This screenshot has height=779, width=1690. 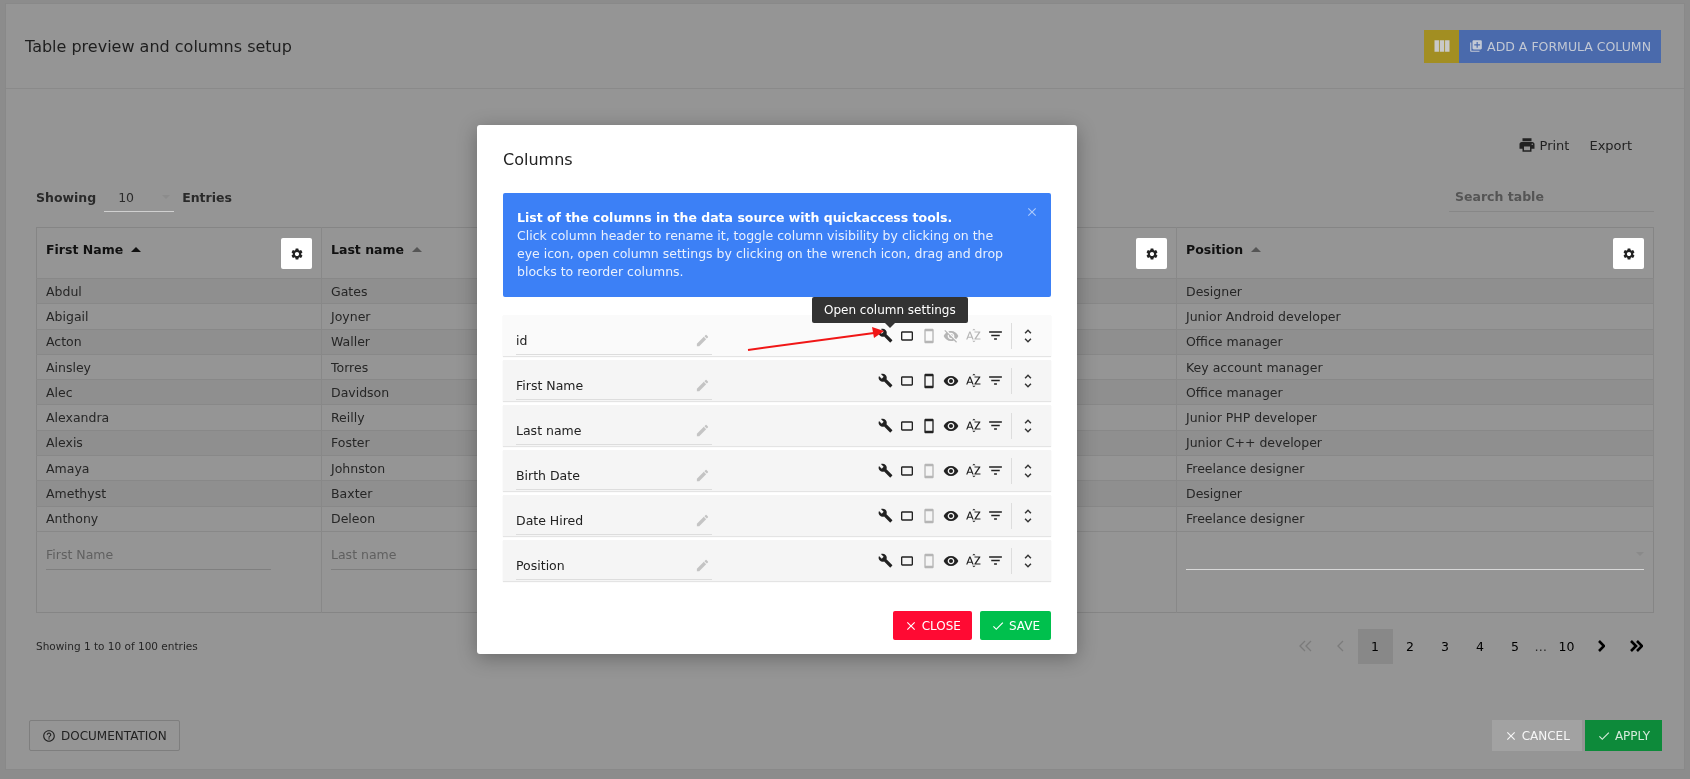 I want to click on table-cell: Junior Android developer, so click(x=1415, y=316).